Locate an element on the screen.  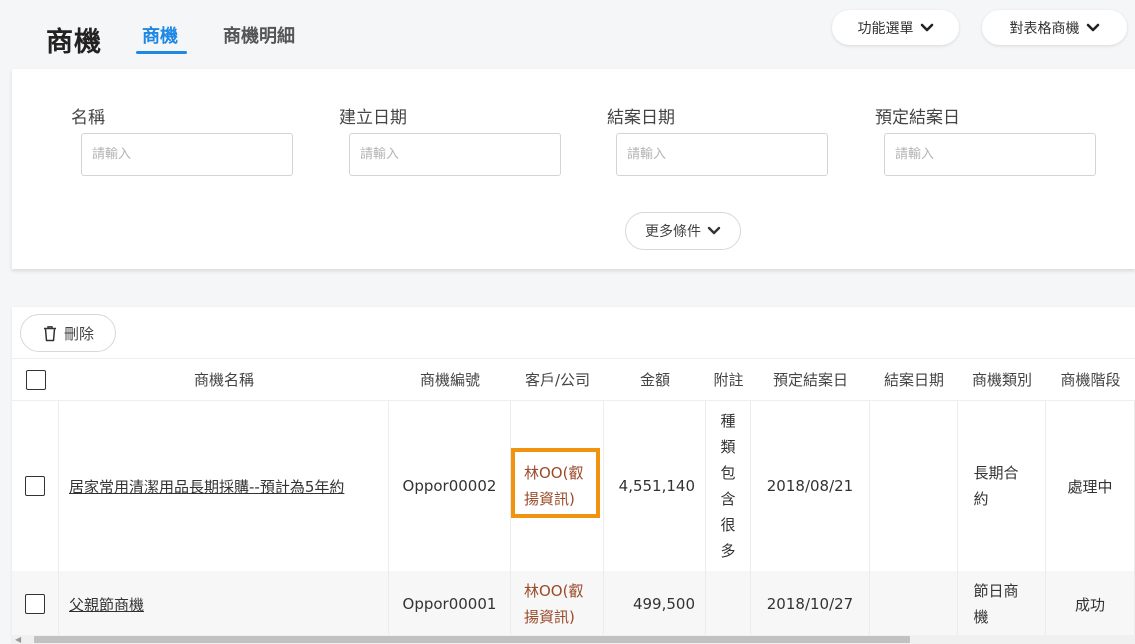
column-header-due-date: 預定結案日 is located at coordinates (810, 379).